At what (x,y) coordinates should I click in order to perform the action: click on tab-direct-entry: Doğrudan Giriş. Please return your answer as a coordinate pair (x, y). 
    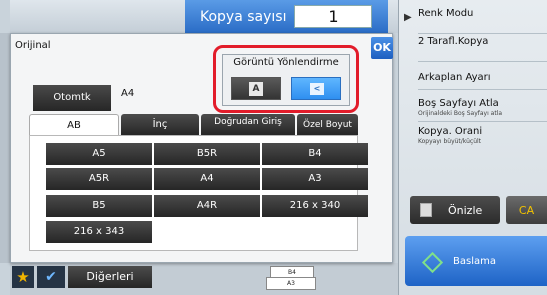
    Looking at the image, I should click on (248, 125).